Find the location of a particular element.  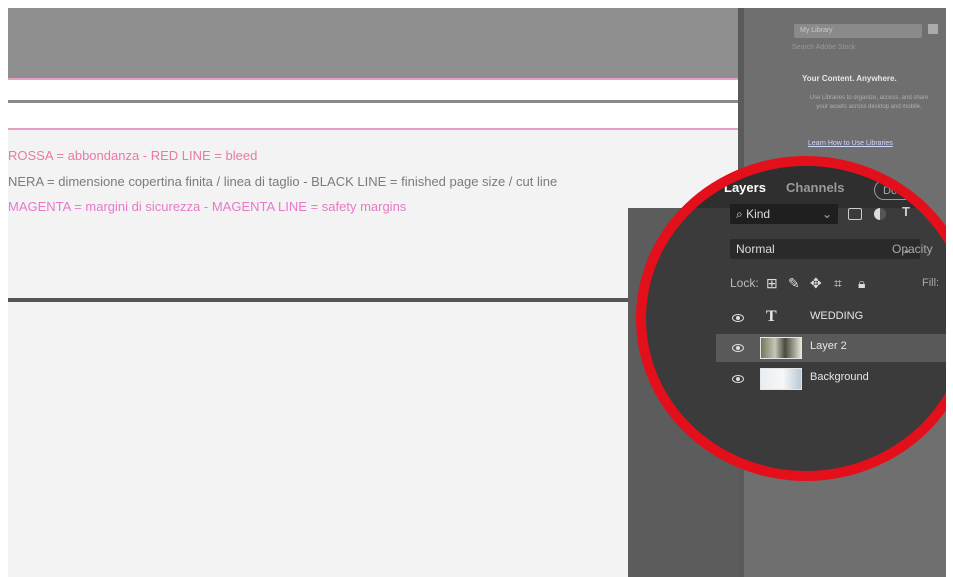

fill-label: Fill: is located at coordinates (931, 283).